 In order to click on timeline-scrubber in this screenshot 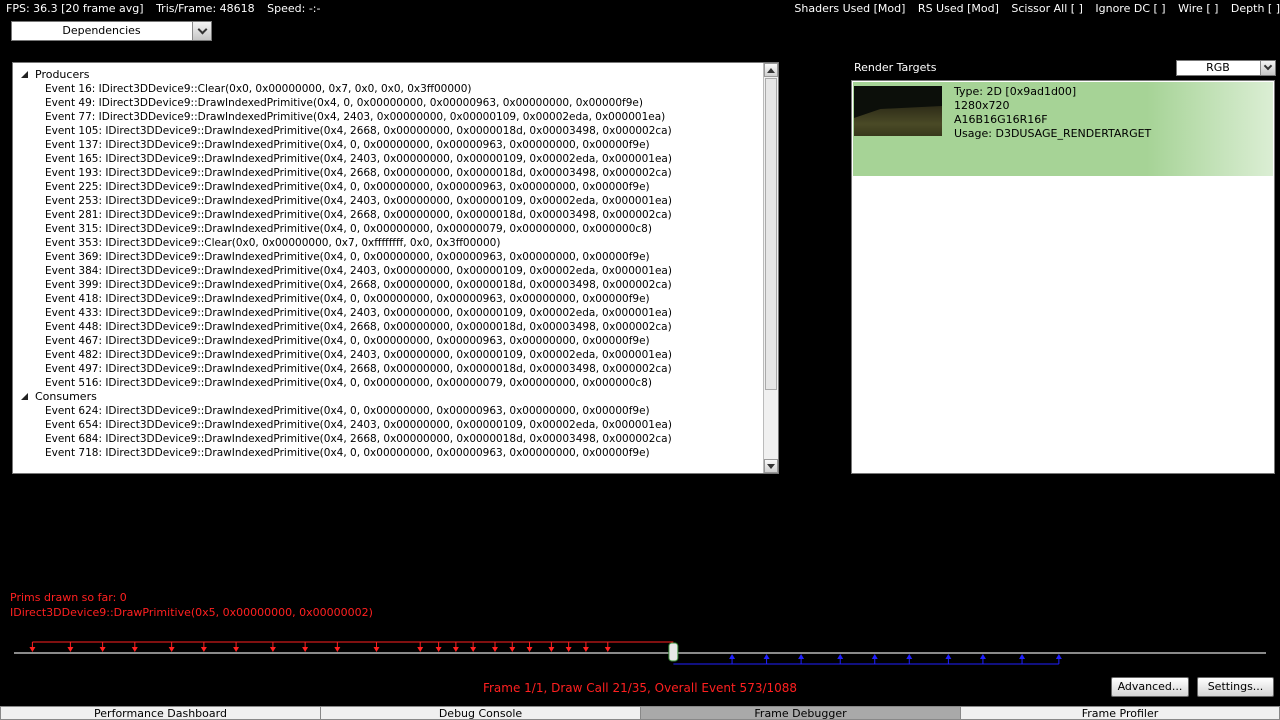, I will do `click(673, 652)`.